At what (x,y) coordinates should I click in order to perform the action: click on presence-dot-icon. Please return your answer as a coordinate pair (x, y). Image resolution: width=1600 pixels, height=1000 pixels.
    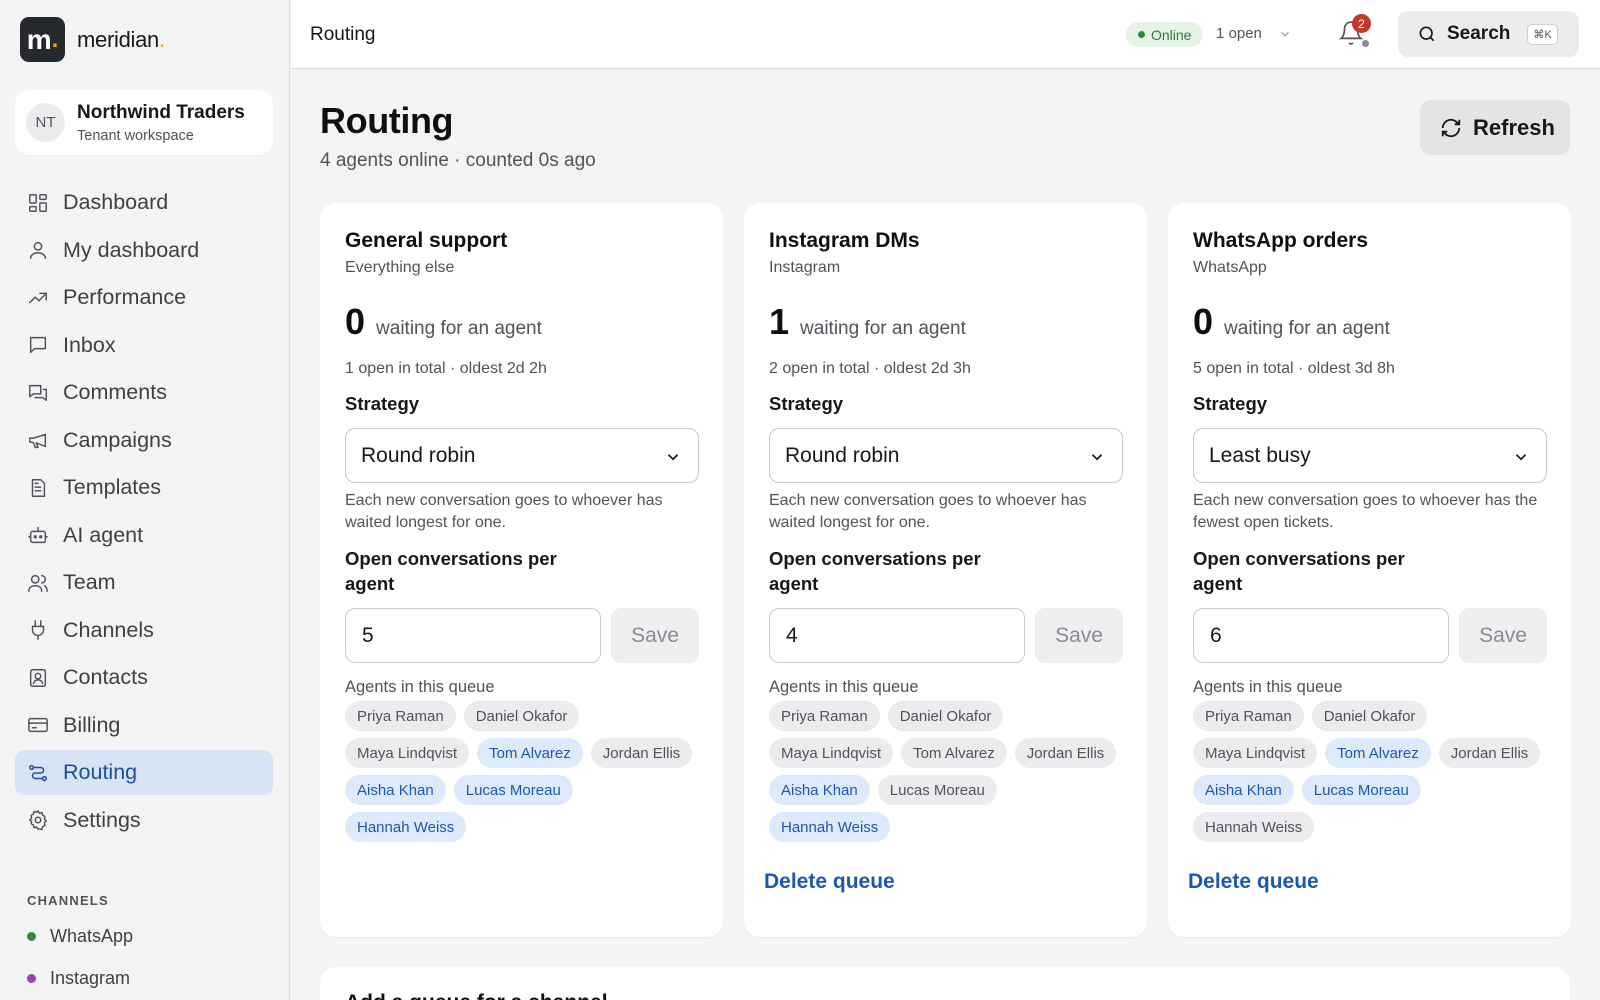
    Looking at the image, I should click on (1365, 43).